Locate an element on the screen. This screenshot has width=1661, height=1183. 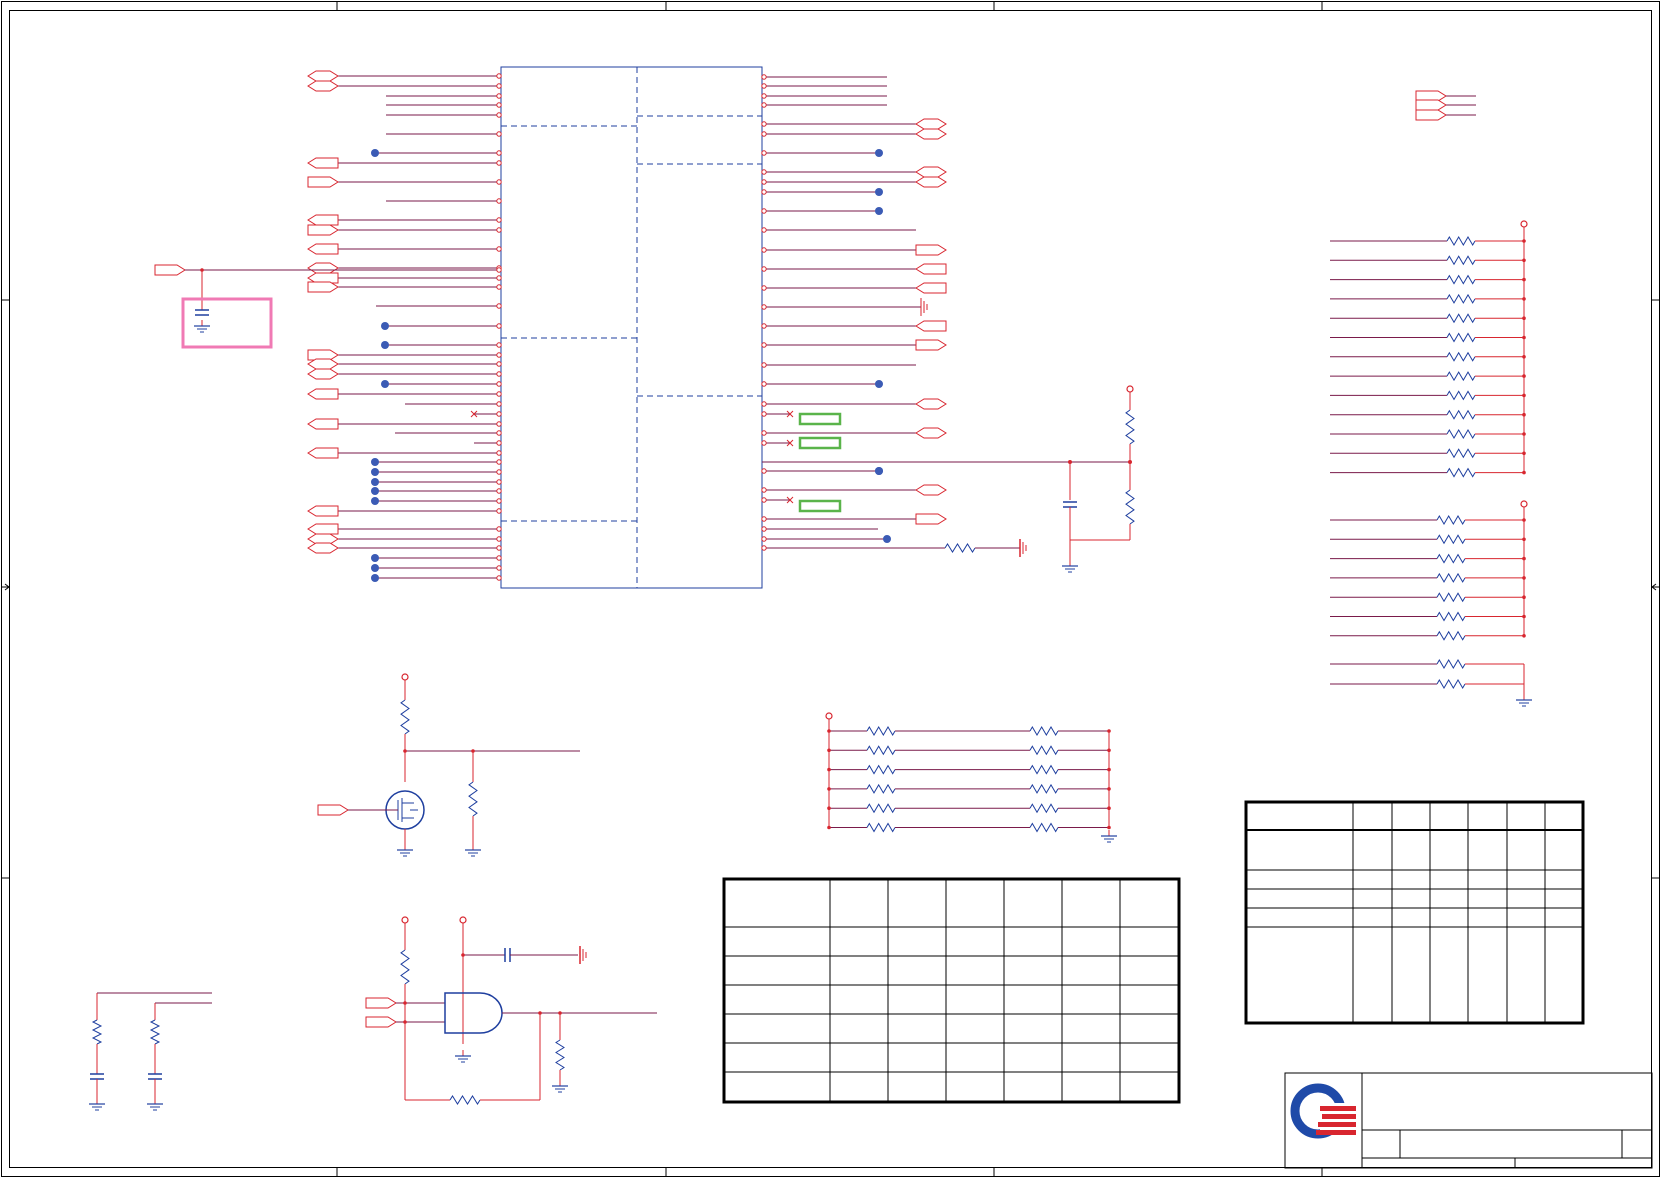
main-ic is located at coordinates (631, 327).